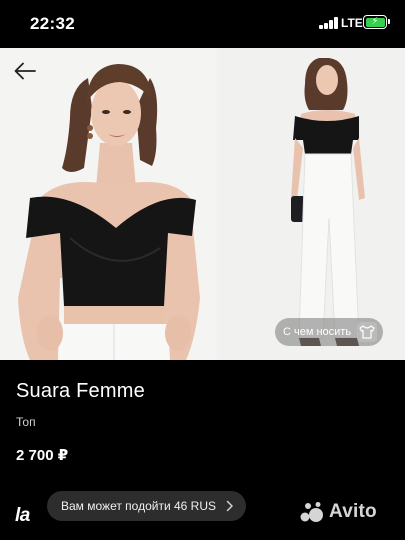 The height and width of the screenshot is (540, 405). Describe the element at coordinates (352, 23) in the screenshot. I see `network-type: LTE` at that location.